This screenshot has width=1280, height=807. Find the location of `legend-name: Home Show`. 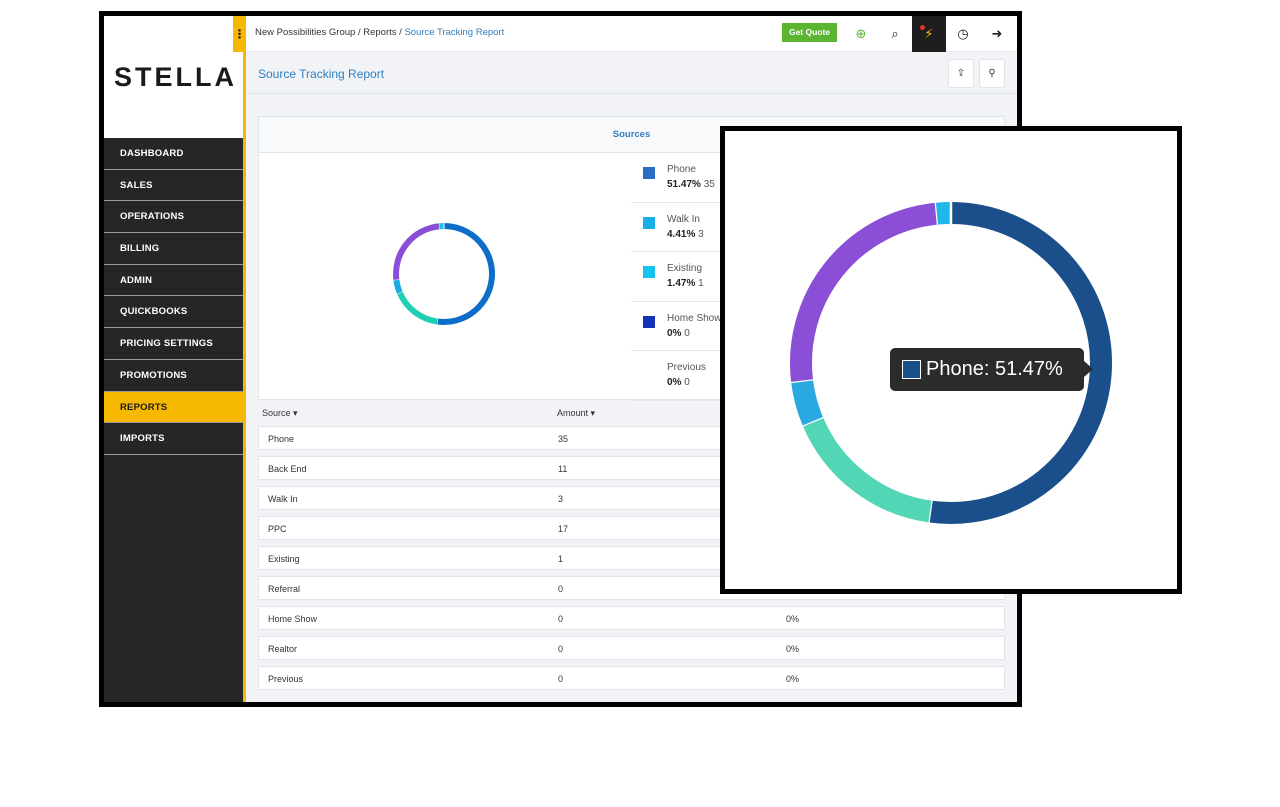

legend-name: Home Show is located at coordinates (694, 318).